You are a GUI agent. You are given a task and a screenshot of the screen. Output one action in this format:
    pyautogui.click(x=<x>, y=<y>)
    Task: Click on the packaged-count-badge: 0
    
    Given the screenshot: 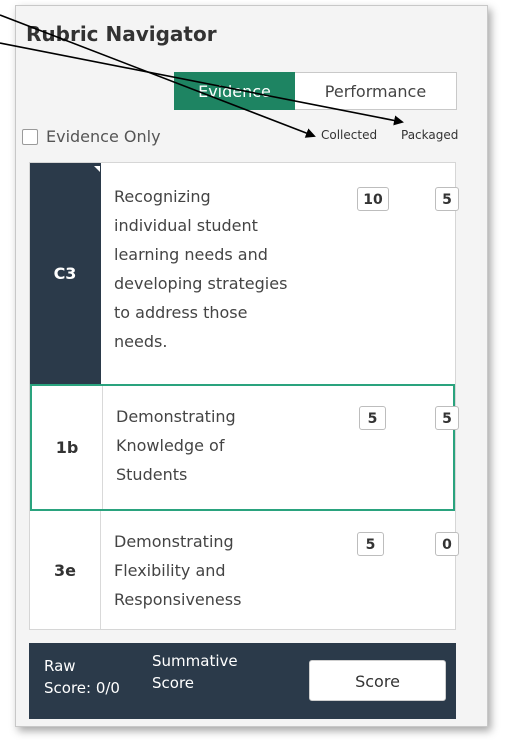 What is the action you would take?
    pyautogui.click(x=447, y=544)
    